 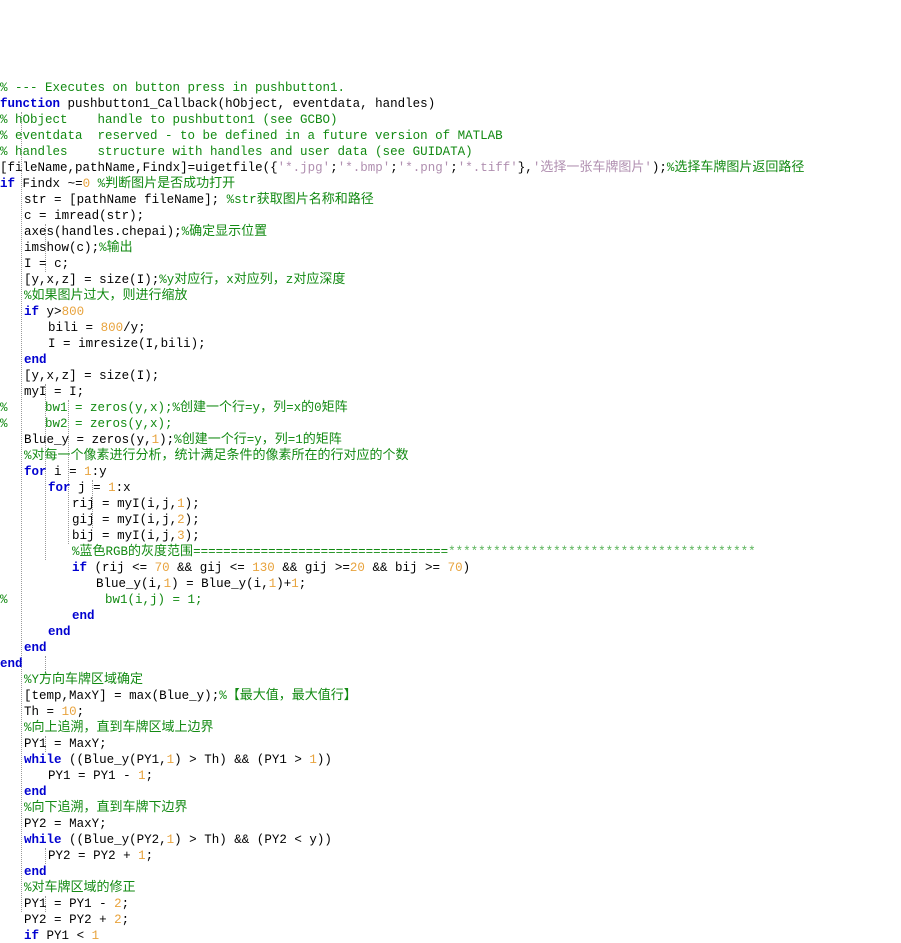 What do you see at coordinates (450, 200) in the screenshot?
I see `code-line: str = [pathName fileName]; %str获取图片名称和路径` at bounding box center [450, 200].